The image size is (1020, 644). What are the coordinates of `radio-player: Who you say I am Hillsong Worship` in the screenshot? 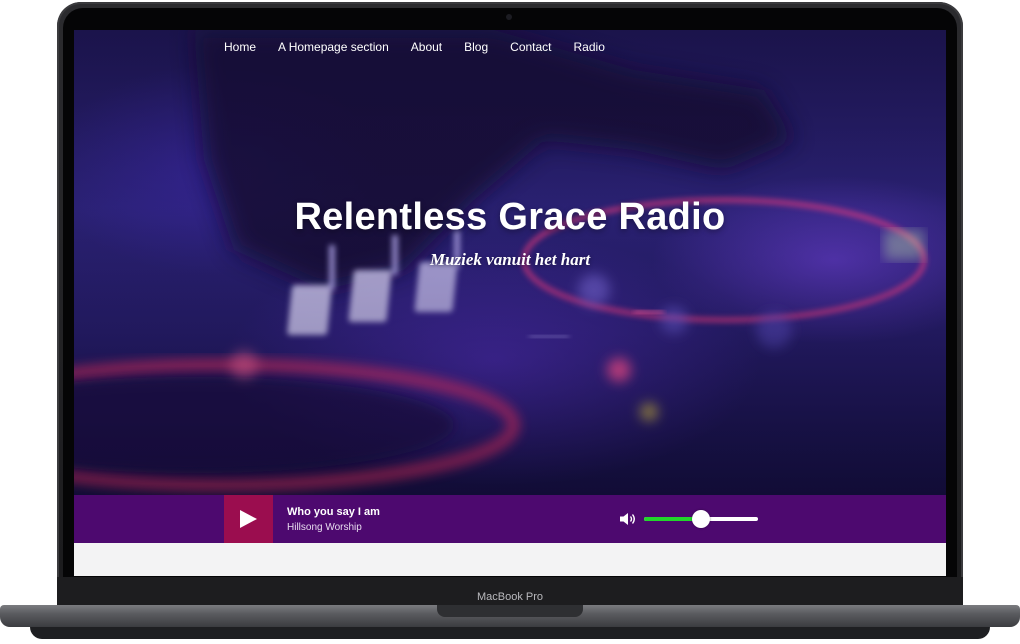 It's located at (510, 519).